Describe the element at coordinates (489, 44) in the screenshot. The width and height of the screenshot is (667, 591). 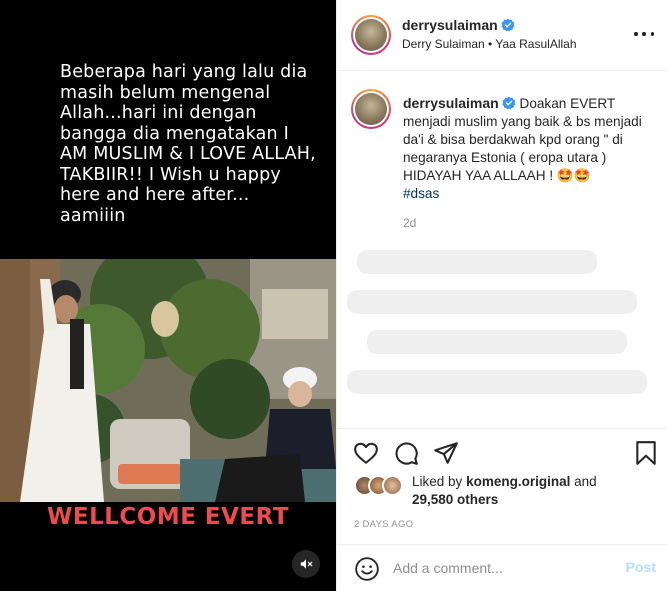
I see `header-subline: Derry Sulaiman • Yaa RasulAllah` at that location.